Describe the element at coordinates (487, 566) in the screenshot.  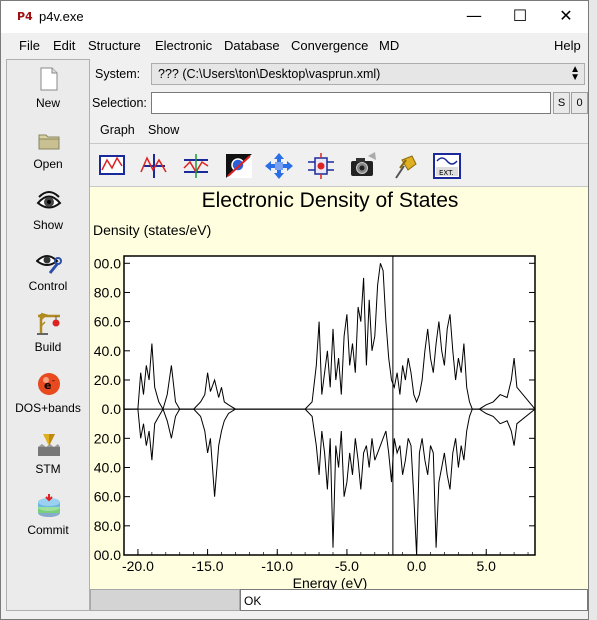
I see `x-tick-label: 5.0` at that location.